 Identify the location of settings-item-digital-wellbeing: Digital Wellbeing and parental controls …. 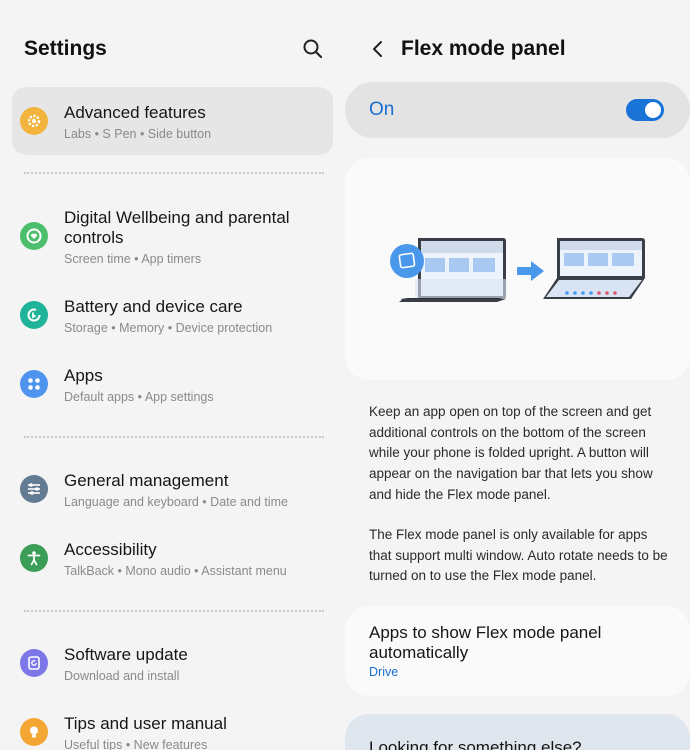
(172, 236).